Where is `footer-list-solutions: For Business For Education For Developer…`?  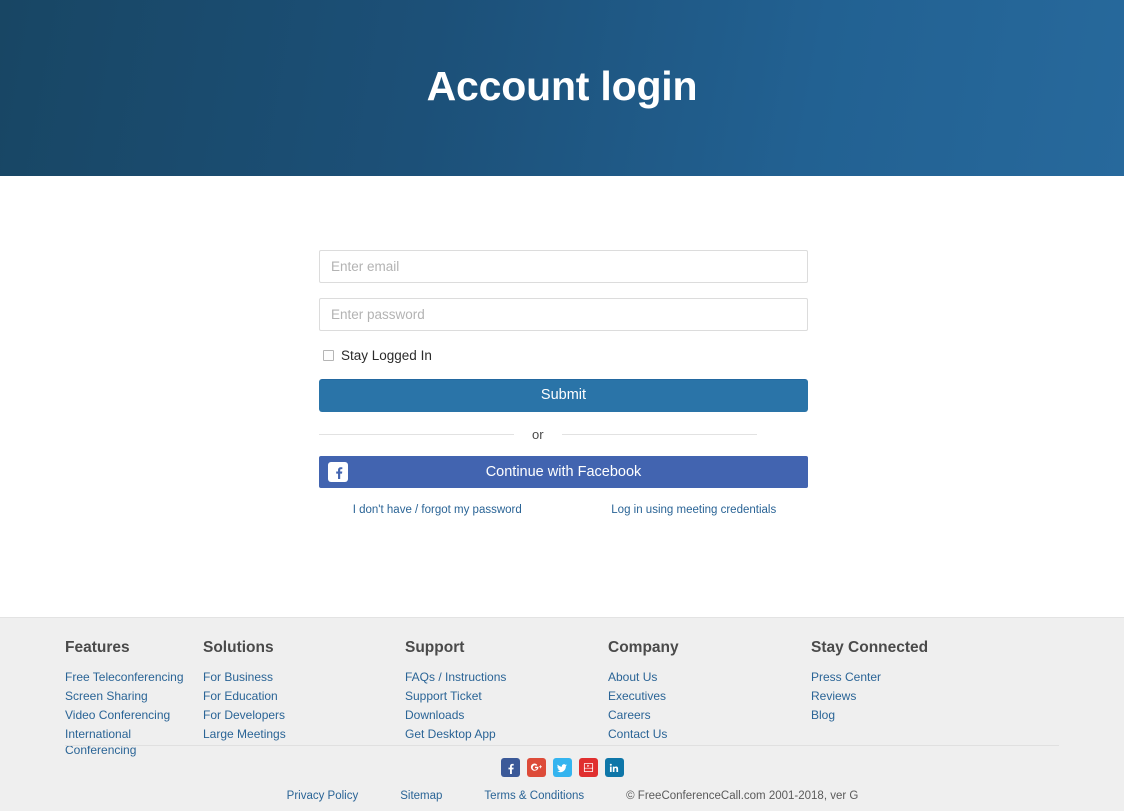 footer-list-solutions: For Business For Education For Developer… is located at coordinates (304, 705).